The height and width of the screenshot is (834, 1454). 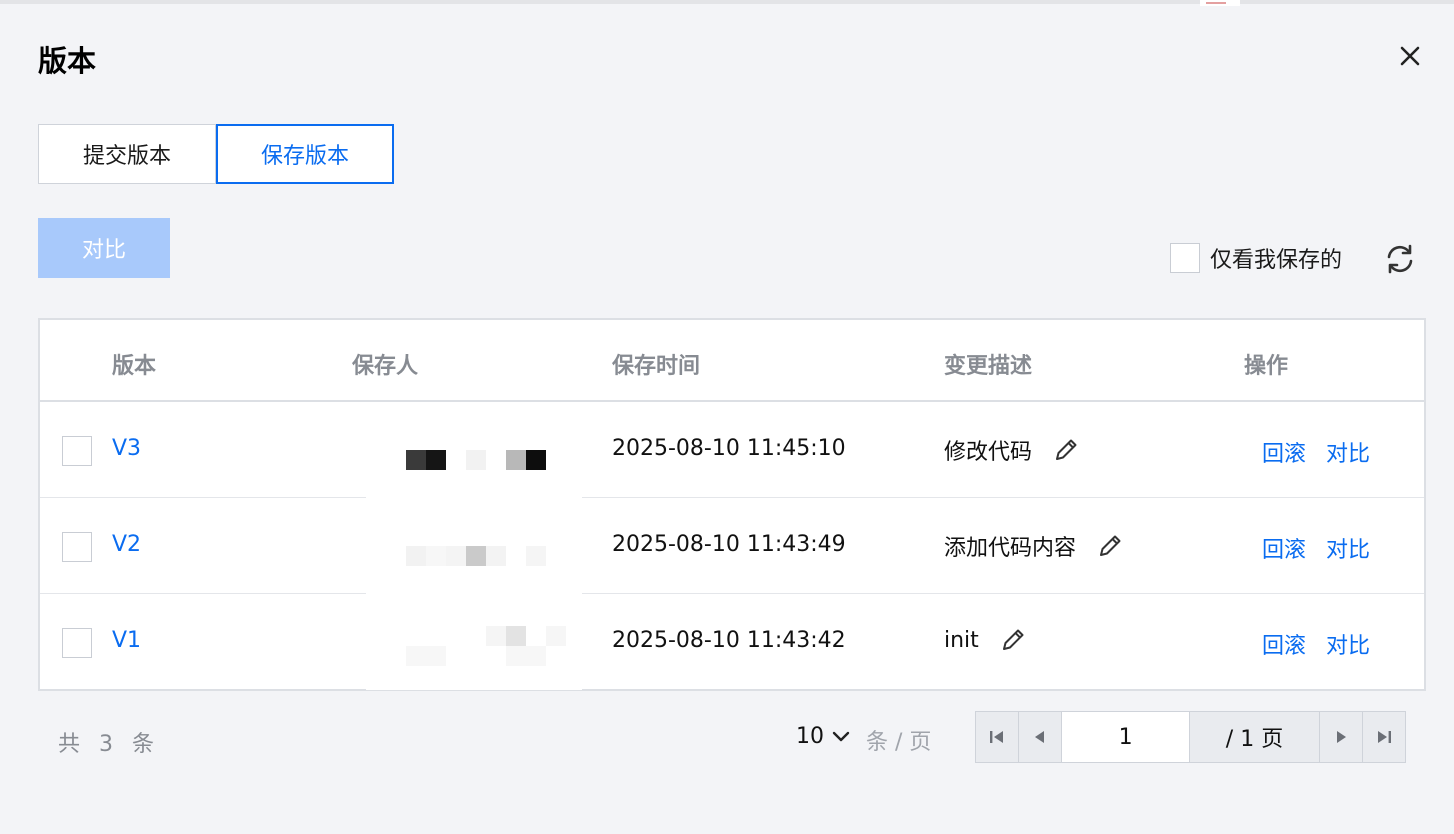 I want to click on change-description: 添加代码内容, so click(x=1034, y=546).